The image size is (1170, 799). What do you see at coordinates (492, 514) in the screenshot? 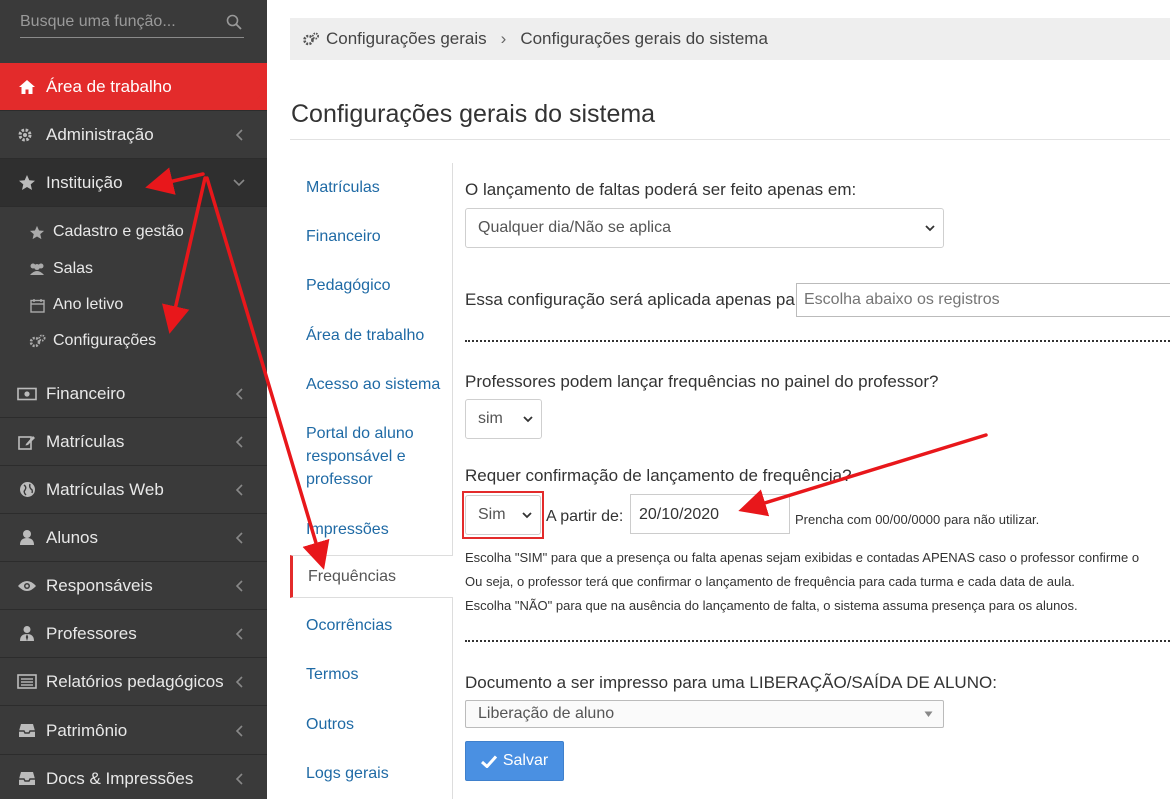
I see `select-value: Sim` at bounding box center [492, 514].